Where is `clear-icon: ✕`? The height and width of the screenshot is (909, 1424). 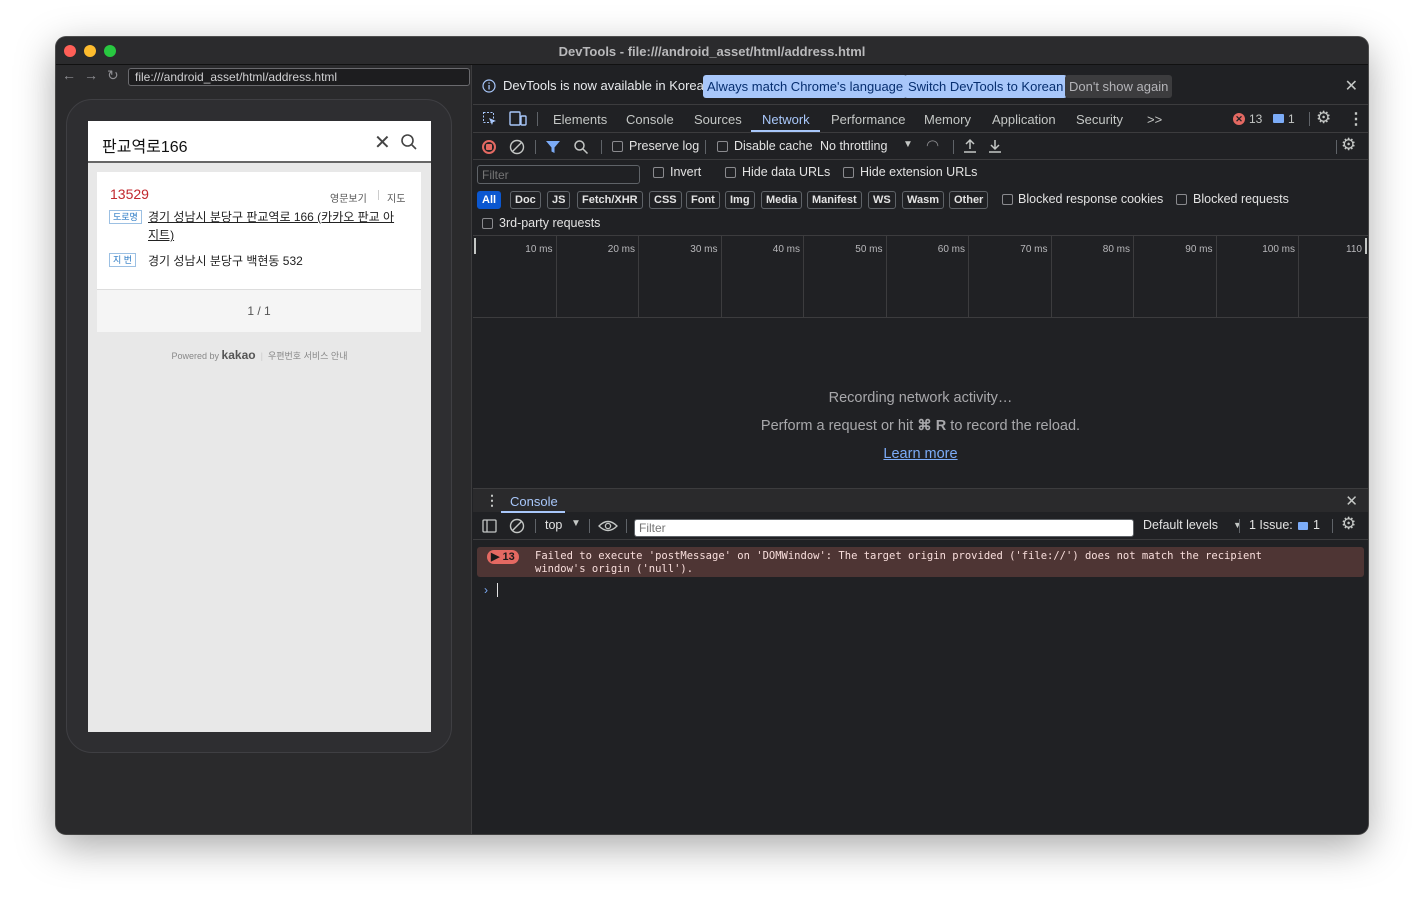 clear-icon: ✕ is located at coordinates (382, 142).